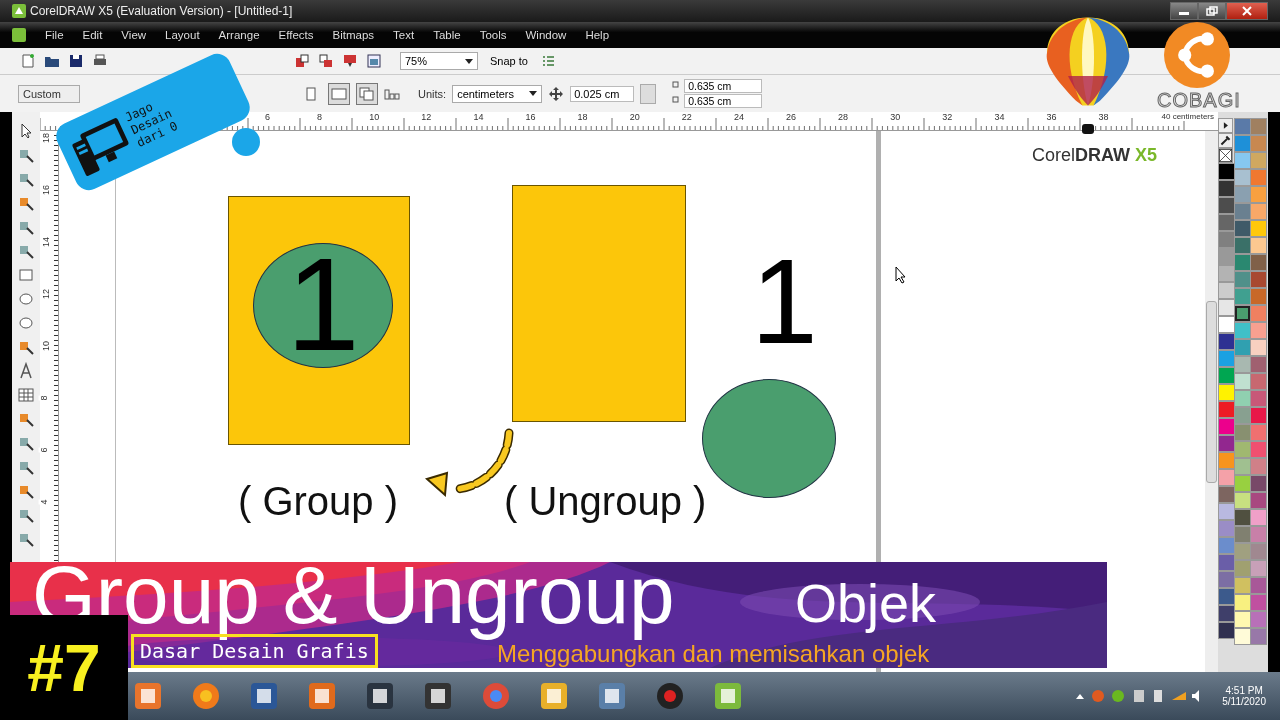  Describe the element at coordinates (318, 501) in the screenshot. I see `canvas-label: ( Group )` at that location.